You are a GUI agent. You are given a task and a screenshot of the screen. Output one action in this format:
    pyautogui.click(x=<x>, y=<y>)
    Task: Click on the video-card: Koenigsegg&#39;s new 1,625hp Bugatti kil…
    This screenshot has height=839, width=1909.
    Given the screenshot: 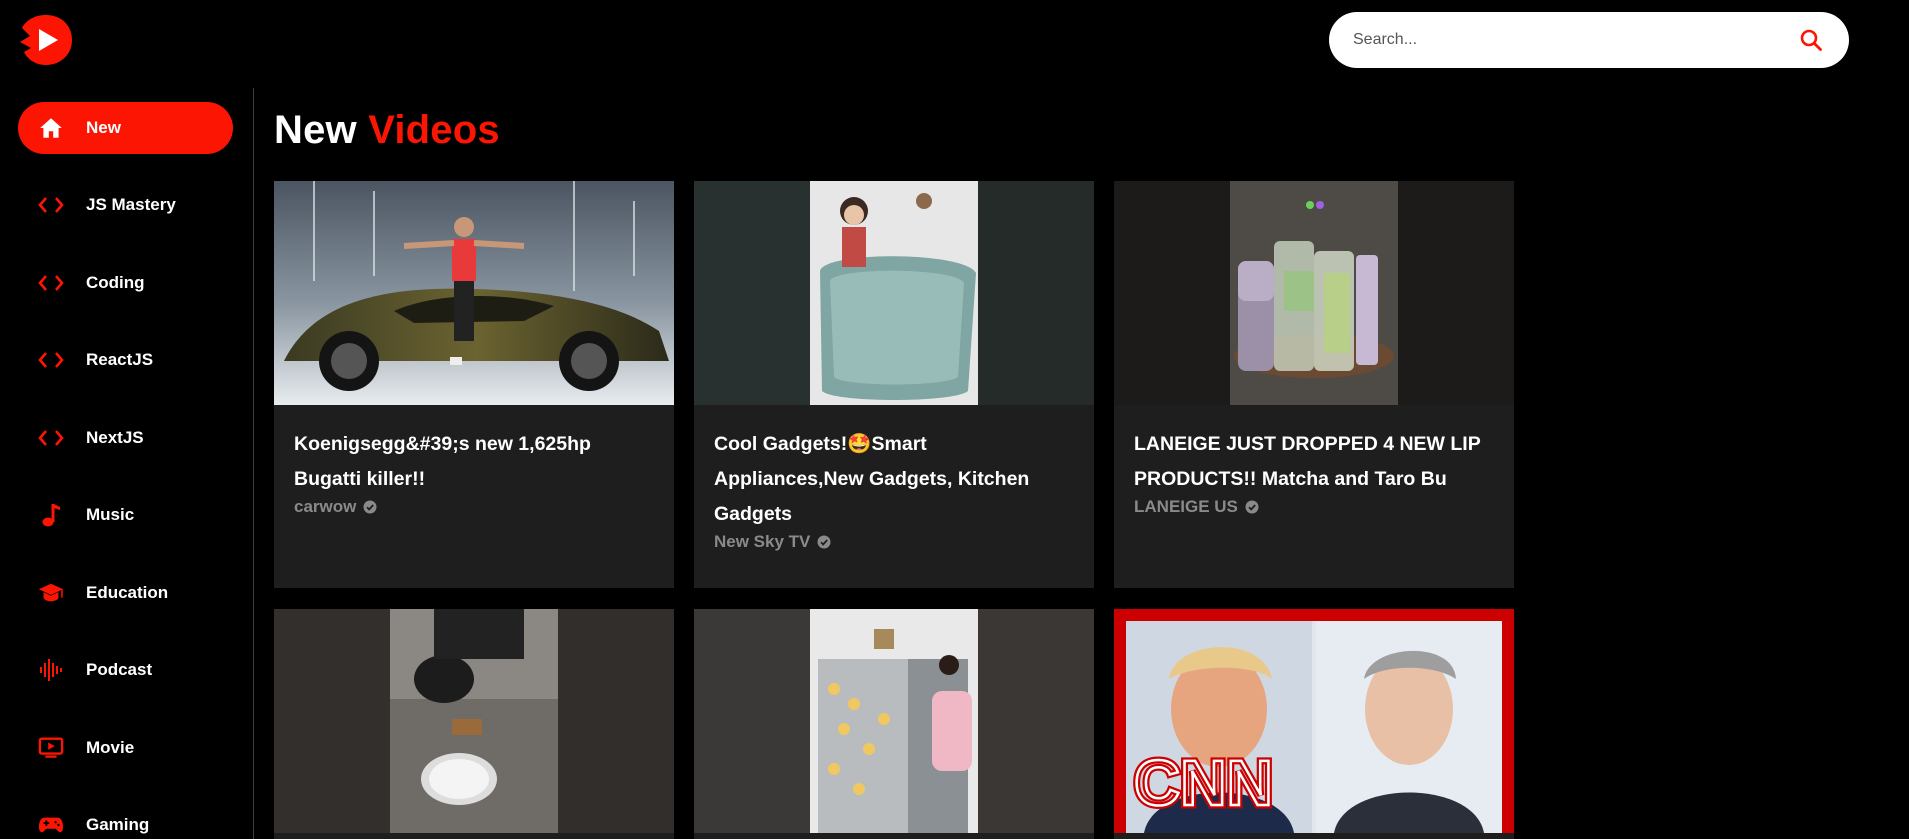 What is the action you would take?
    pyautogui.click(x=474, y=384)
    